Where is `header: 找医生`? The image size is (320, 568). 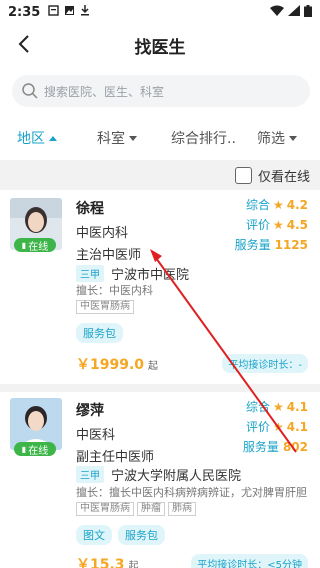
header: 找医生 is located at coordinates (160, 45).